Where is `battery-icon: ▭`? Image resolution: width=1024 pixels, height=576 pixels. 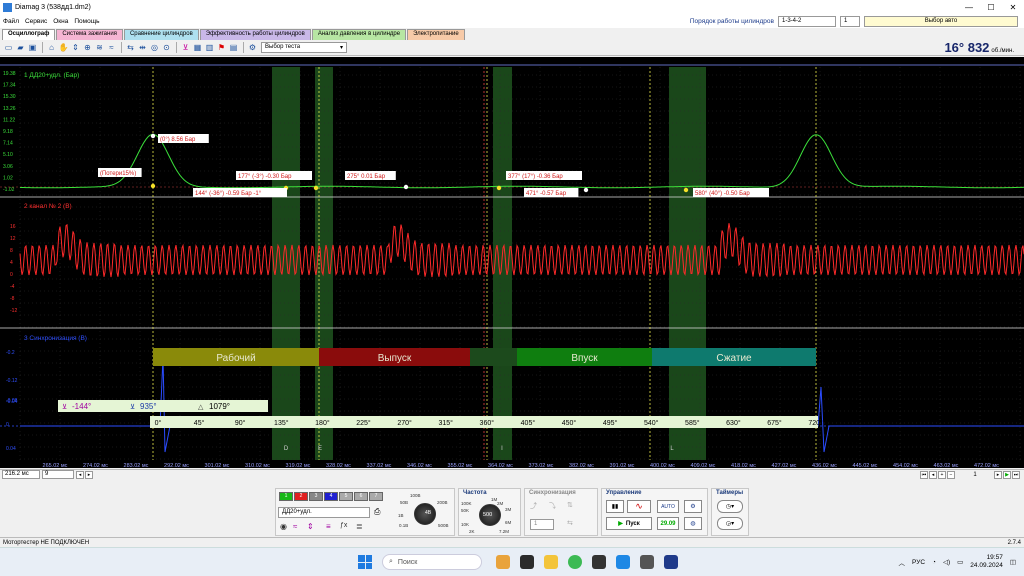
battery-icon: ▭ is located at coordinates (960, 562).